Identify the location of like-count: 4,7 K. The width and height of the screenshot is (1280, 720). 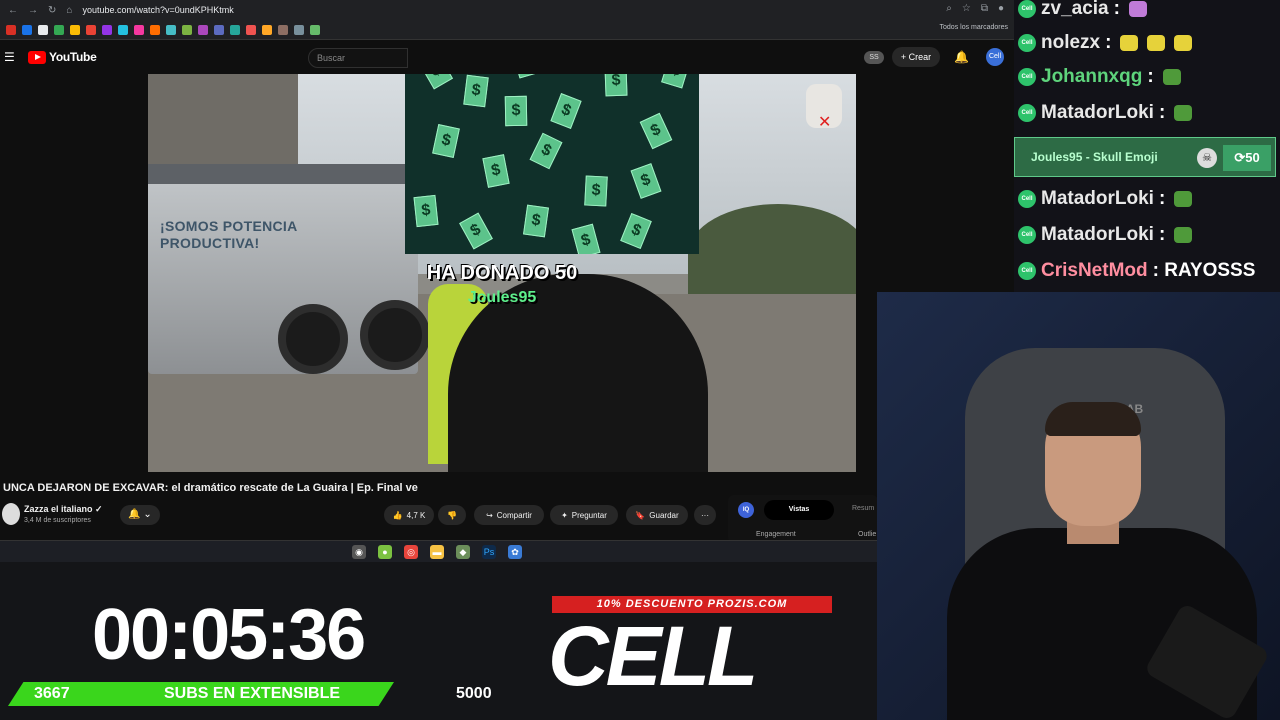
(416, 515).